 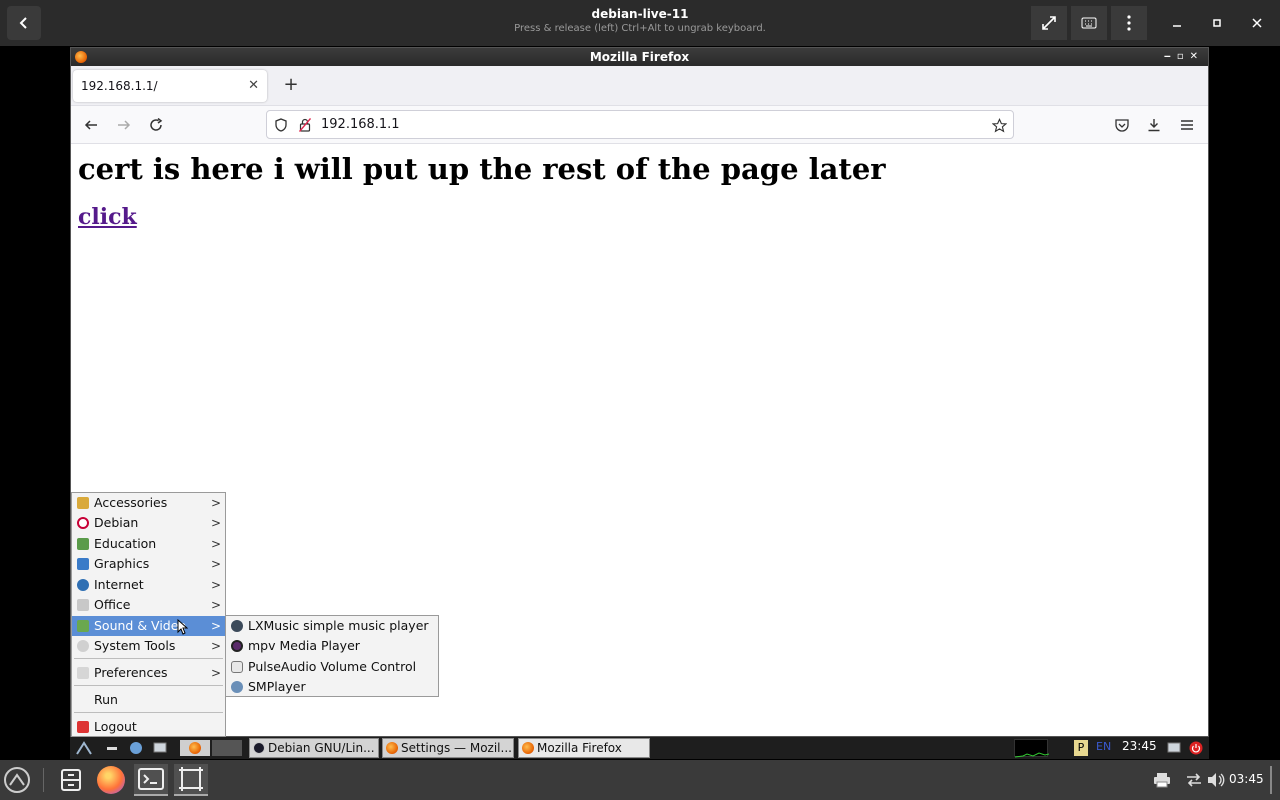 I want to click on submenu-item-lxmusic: LXMusic simple music player, so click(x=332, y=626).